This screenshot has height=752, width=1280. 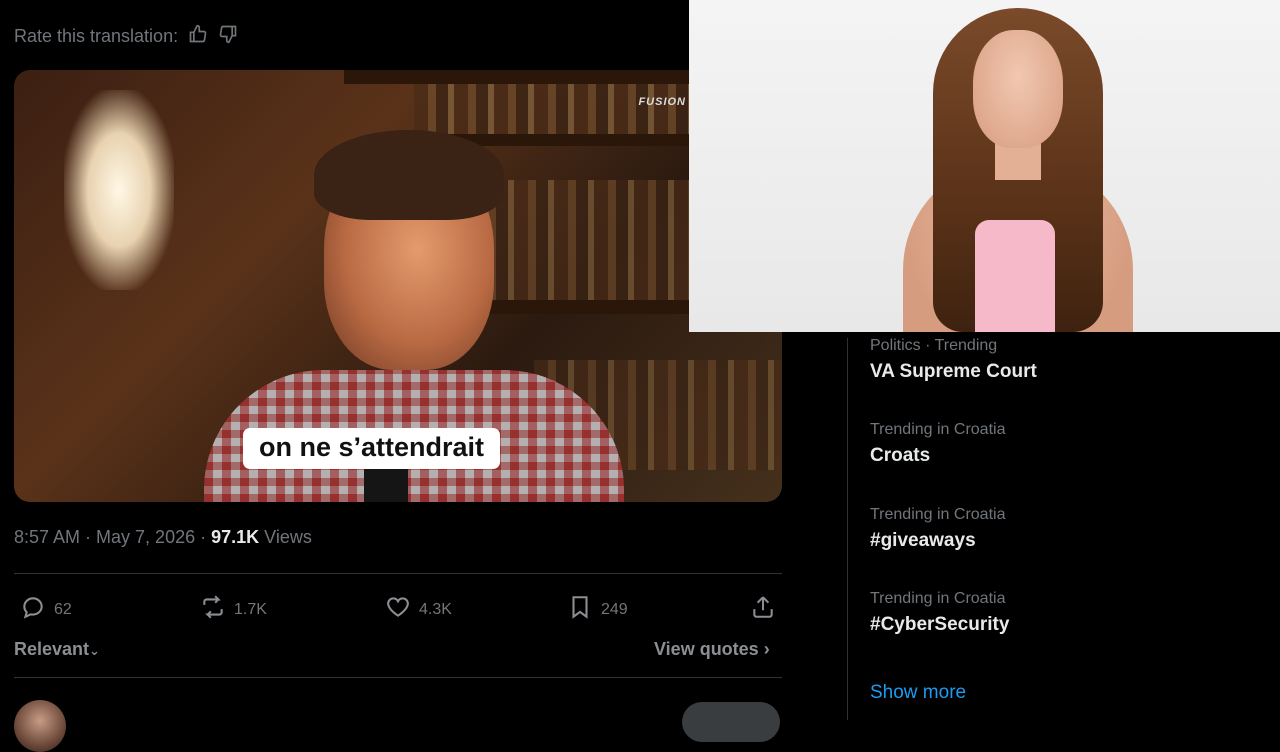 I want to click on bookmark-button: 249, so click(x=597, y=609).